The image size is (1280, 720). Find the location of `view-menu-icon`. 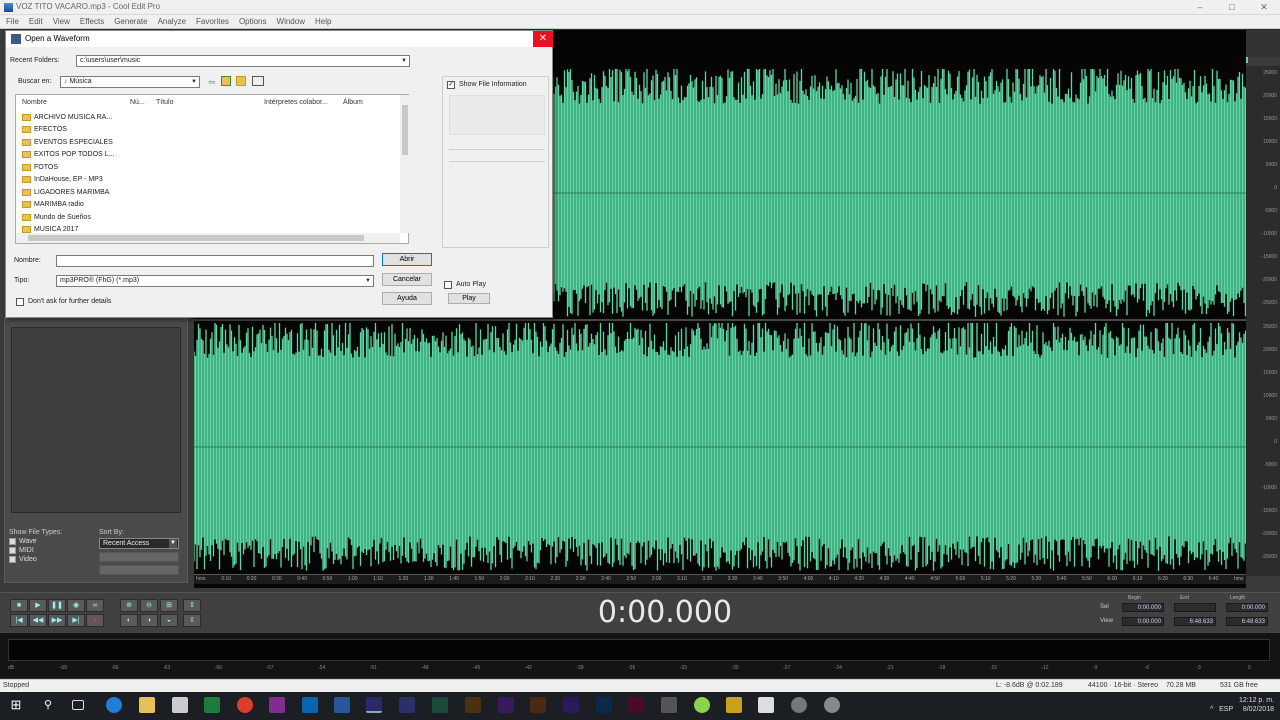

view-menu-icon is located at coordinates (258, 81).